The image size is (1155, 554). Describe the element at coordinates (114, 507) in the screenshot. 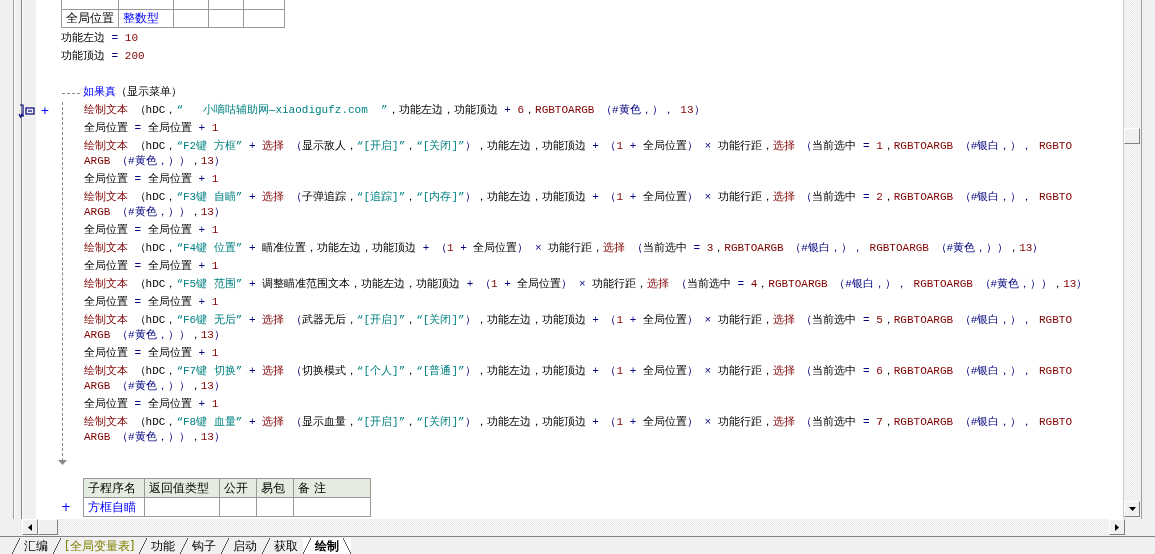

I see `table-cell: 方框自瞄` at that location.